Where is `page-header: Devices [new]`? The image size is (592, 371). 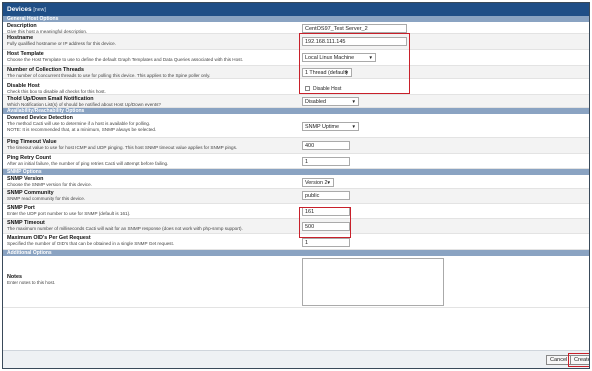 page-header: Devices [new] is located at coordinates (296, 9).